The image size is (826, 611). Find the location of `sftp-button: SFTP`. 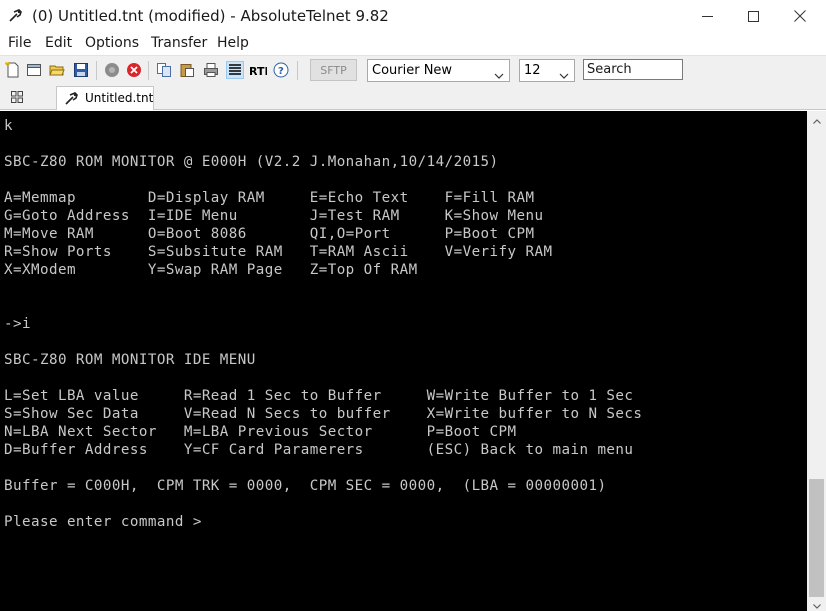

sftp-button: SFTP is located at coordinates (333, 70).